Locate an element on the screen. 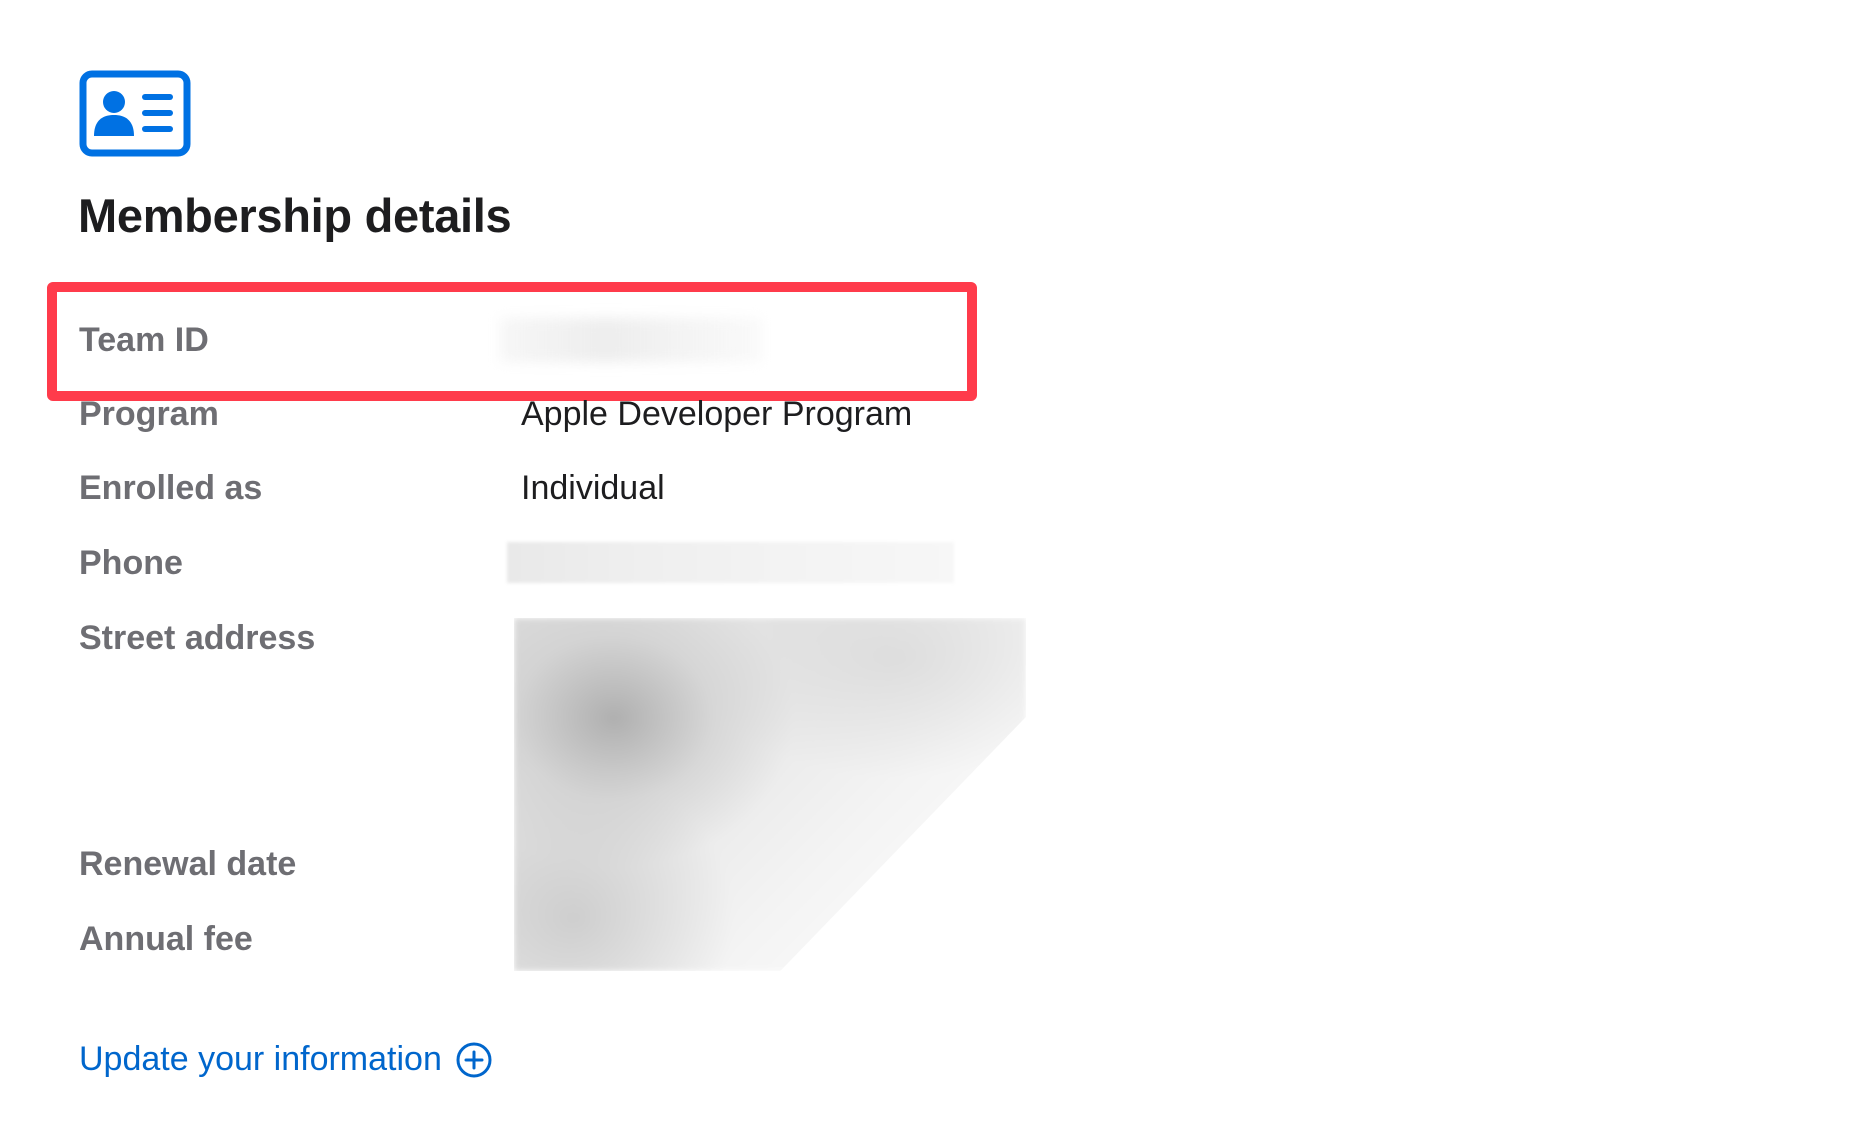  update-information-label: Update your information is located at coordinates (260, 1059).